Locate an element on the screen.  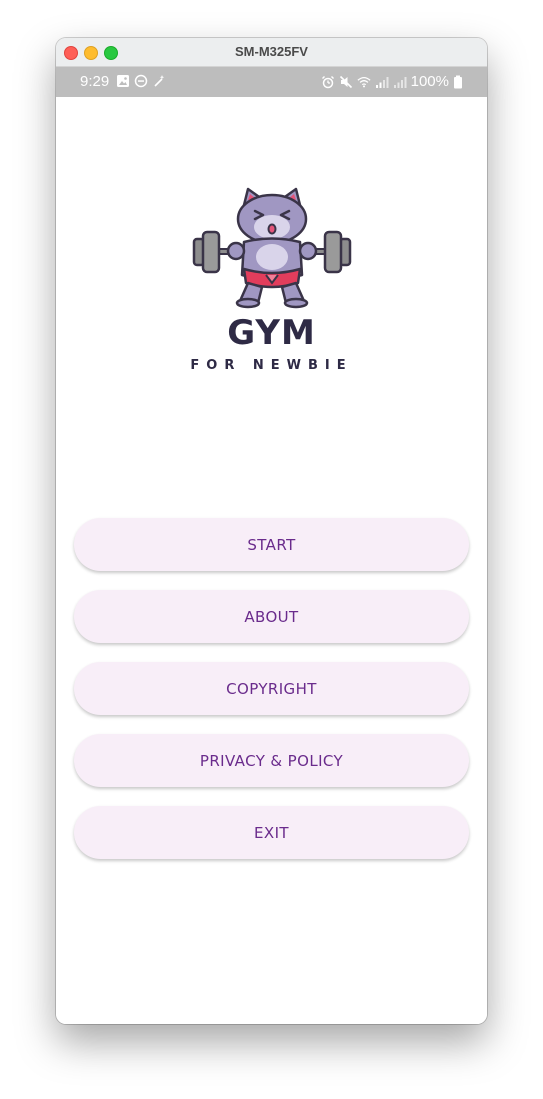
copyright-button: COPYRIGHT is located at coordinates (271, 688).